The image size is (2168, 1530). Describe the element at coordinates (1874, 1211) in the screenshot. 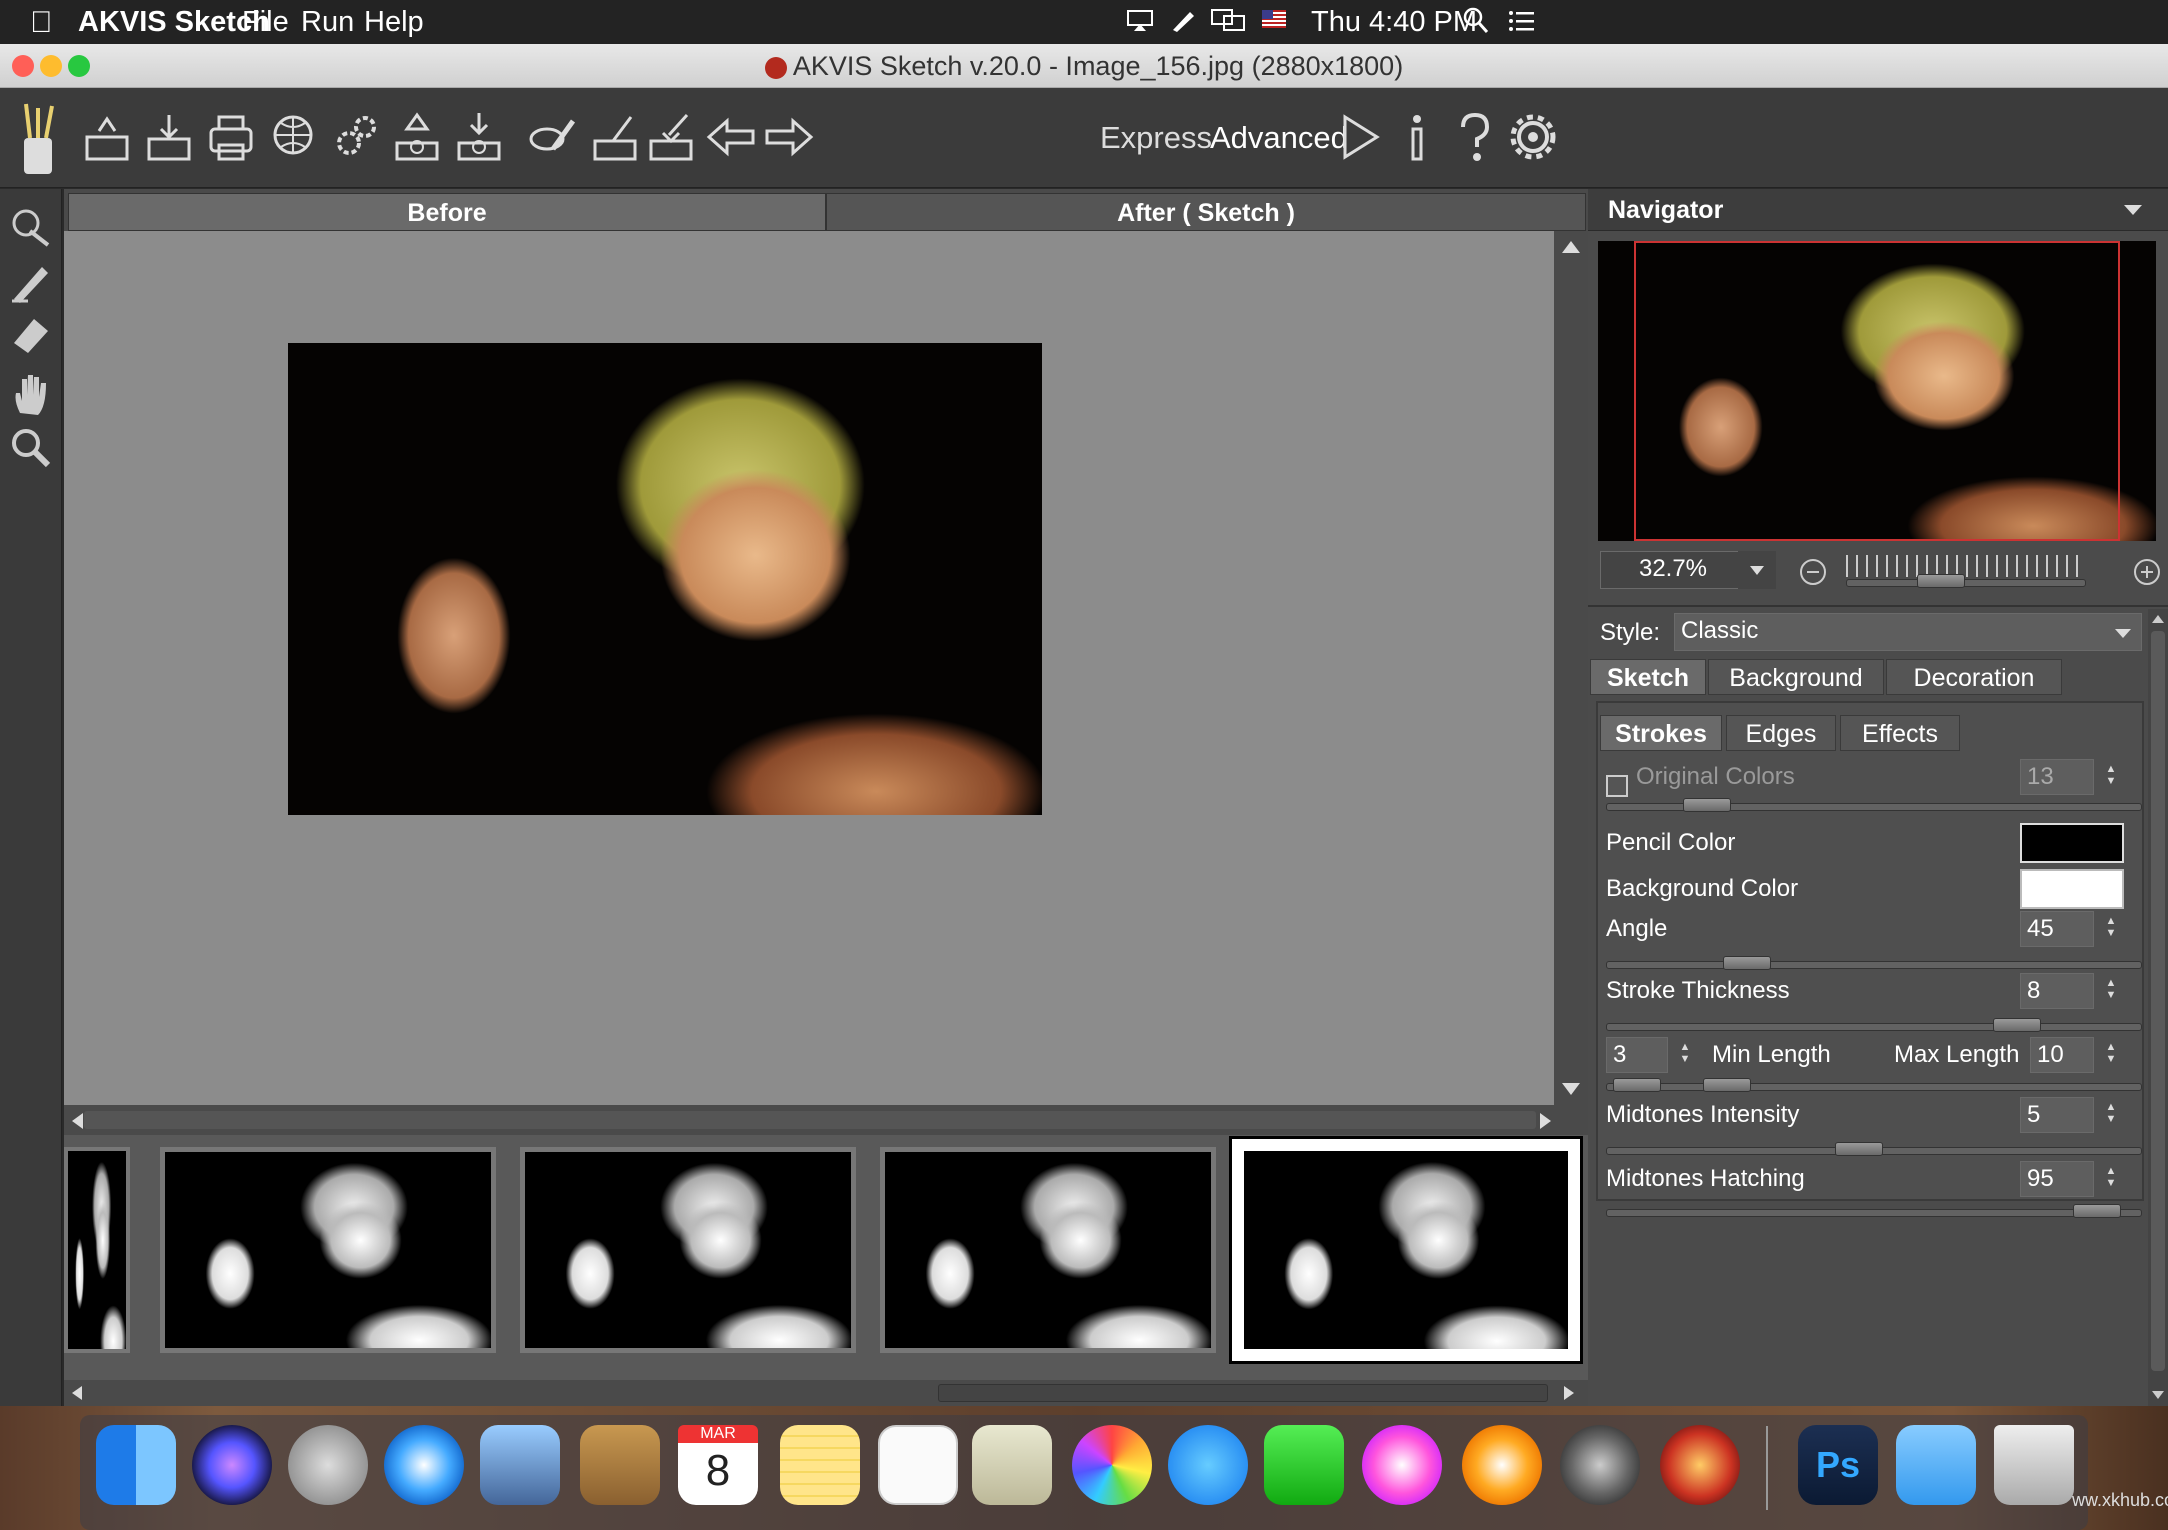

I see `midtones-hatching-slider` at that location.